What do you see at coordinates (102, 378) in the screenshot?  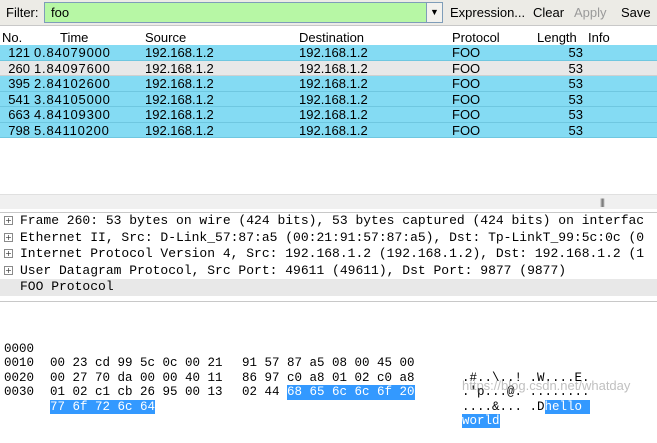 I see `hex-byte: 70` at bounding box center [102, 378].